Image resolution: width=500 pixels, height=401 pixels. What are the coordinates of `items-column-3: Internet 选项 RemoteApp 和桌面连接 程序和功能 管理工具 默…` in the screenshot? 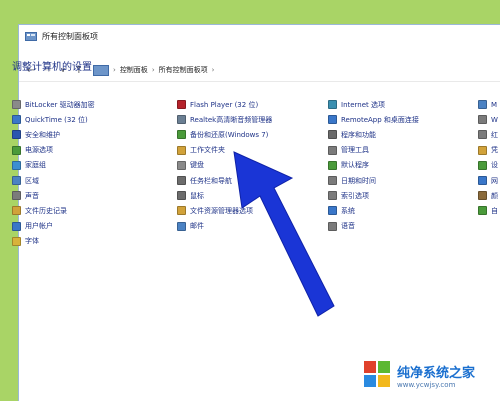 It's located at (408, 165).